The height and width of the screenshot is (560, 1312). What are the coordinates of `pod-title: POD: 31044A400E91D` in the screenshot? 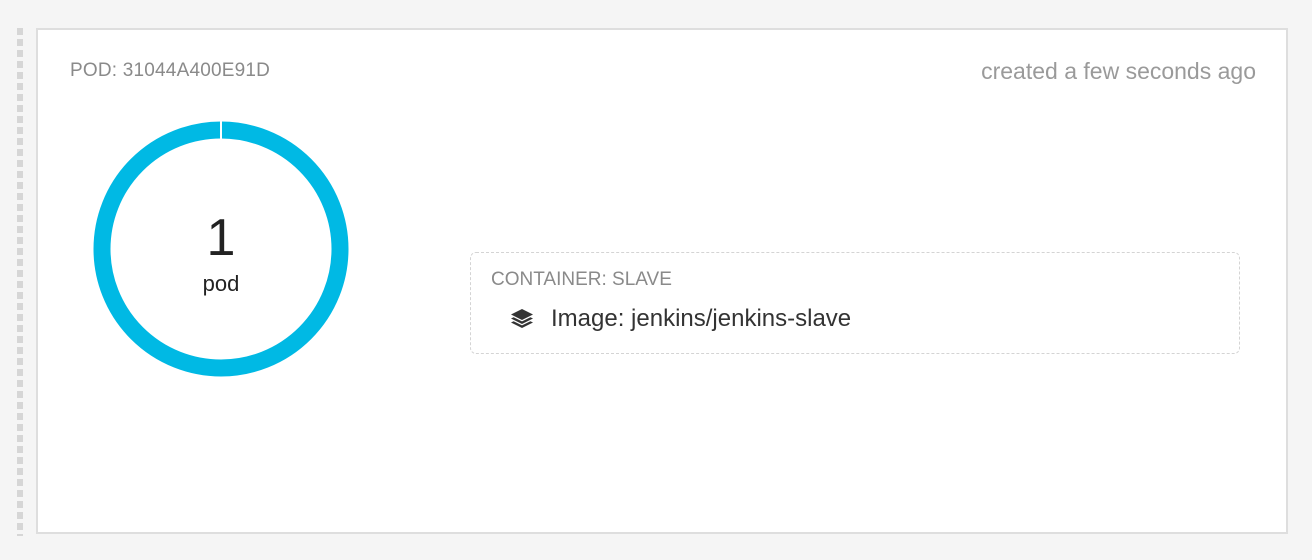 It's located at (170, 70).